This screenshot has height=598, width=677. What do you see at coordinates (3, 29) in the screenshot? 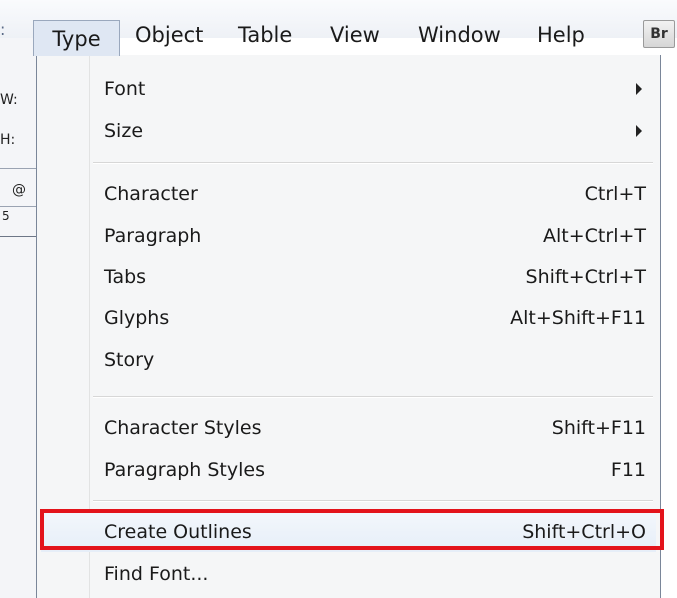
I see `menubar-previous-item-fragment: :` at bounding box center [3, 29].